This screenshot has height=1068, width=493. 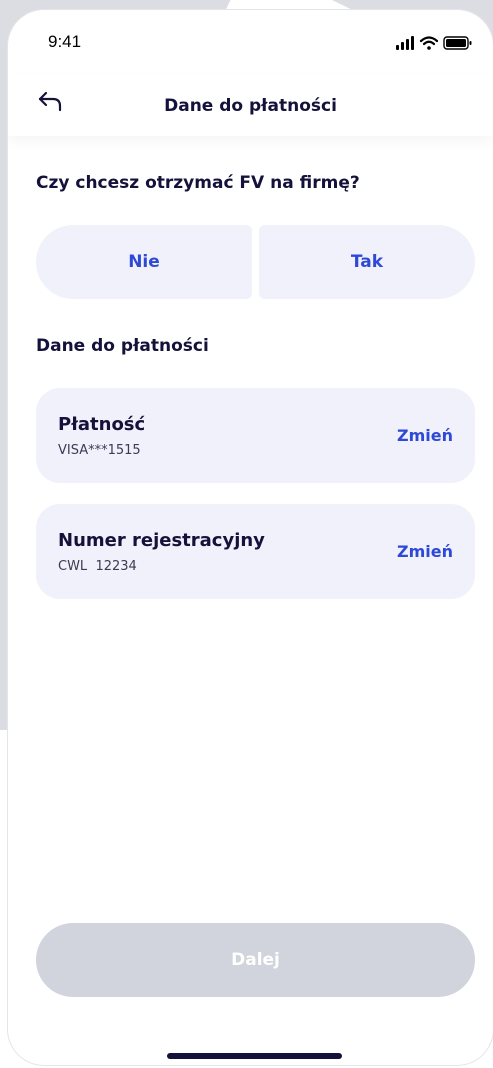 What do you see at coordinates (65, 41) in the screenshot?
I see `status-time: 9:41` at bounding box center [65, 41].